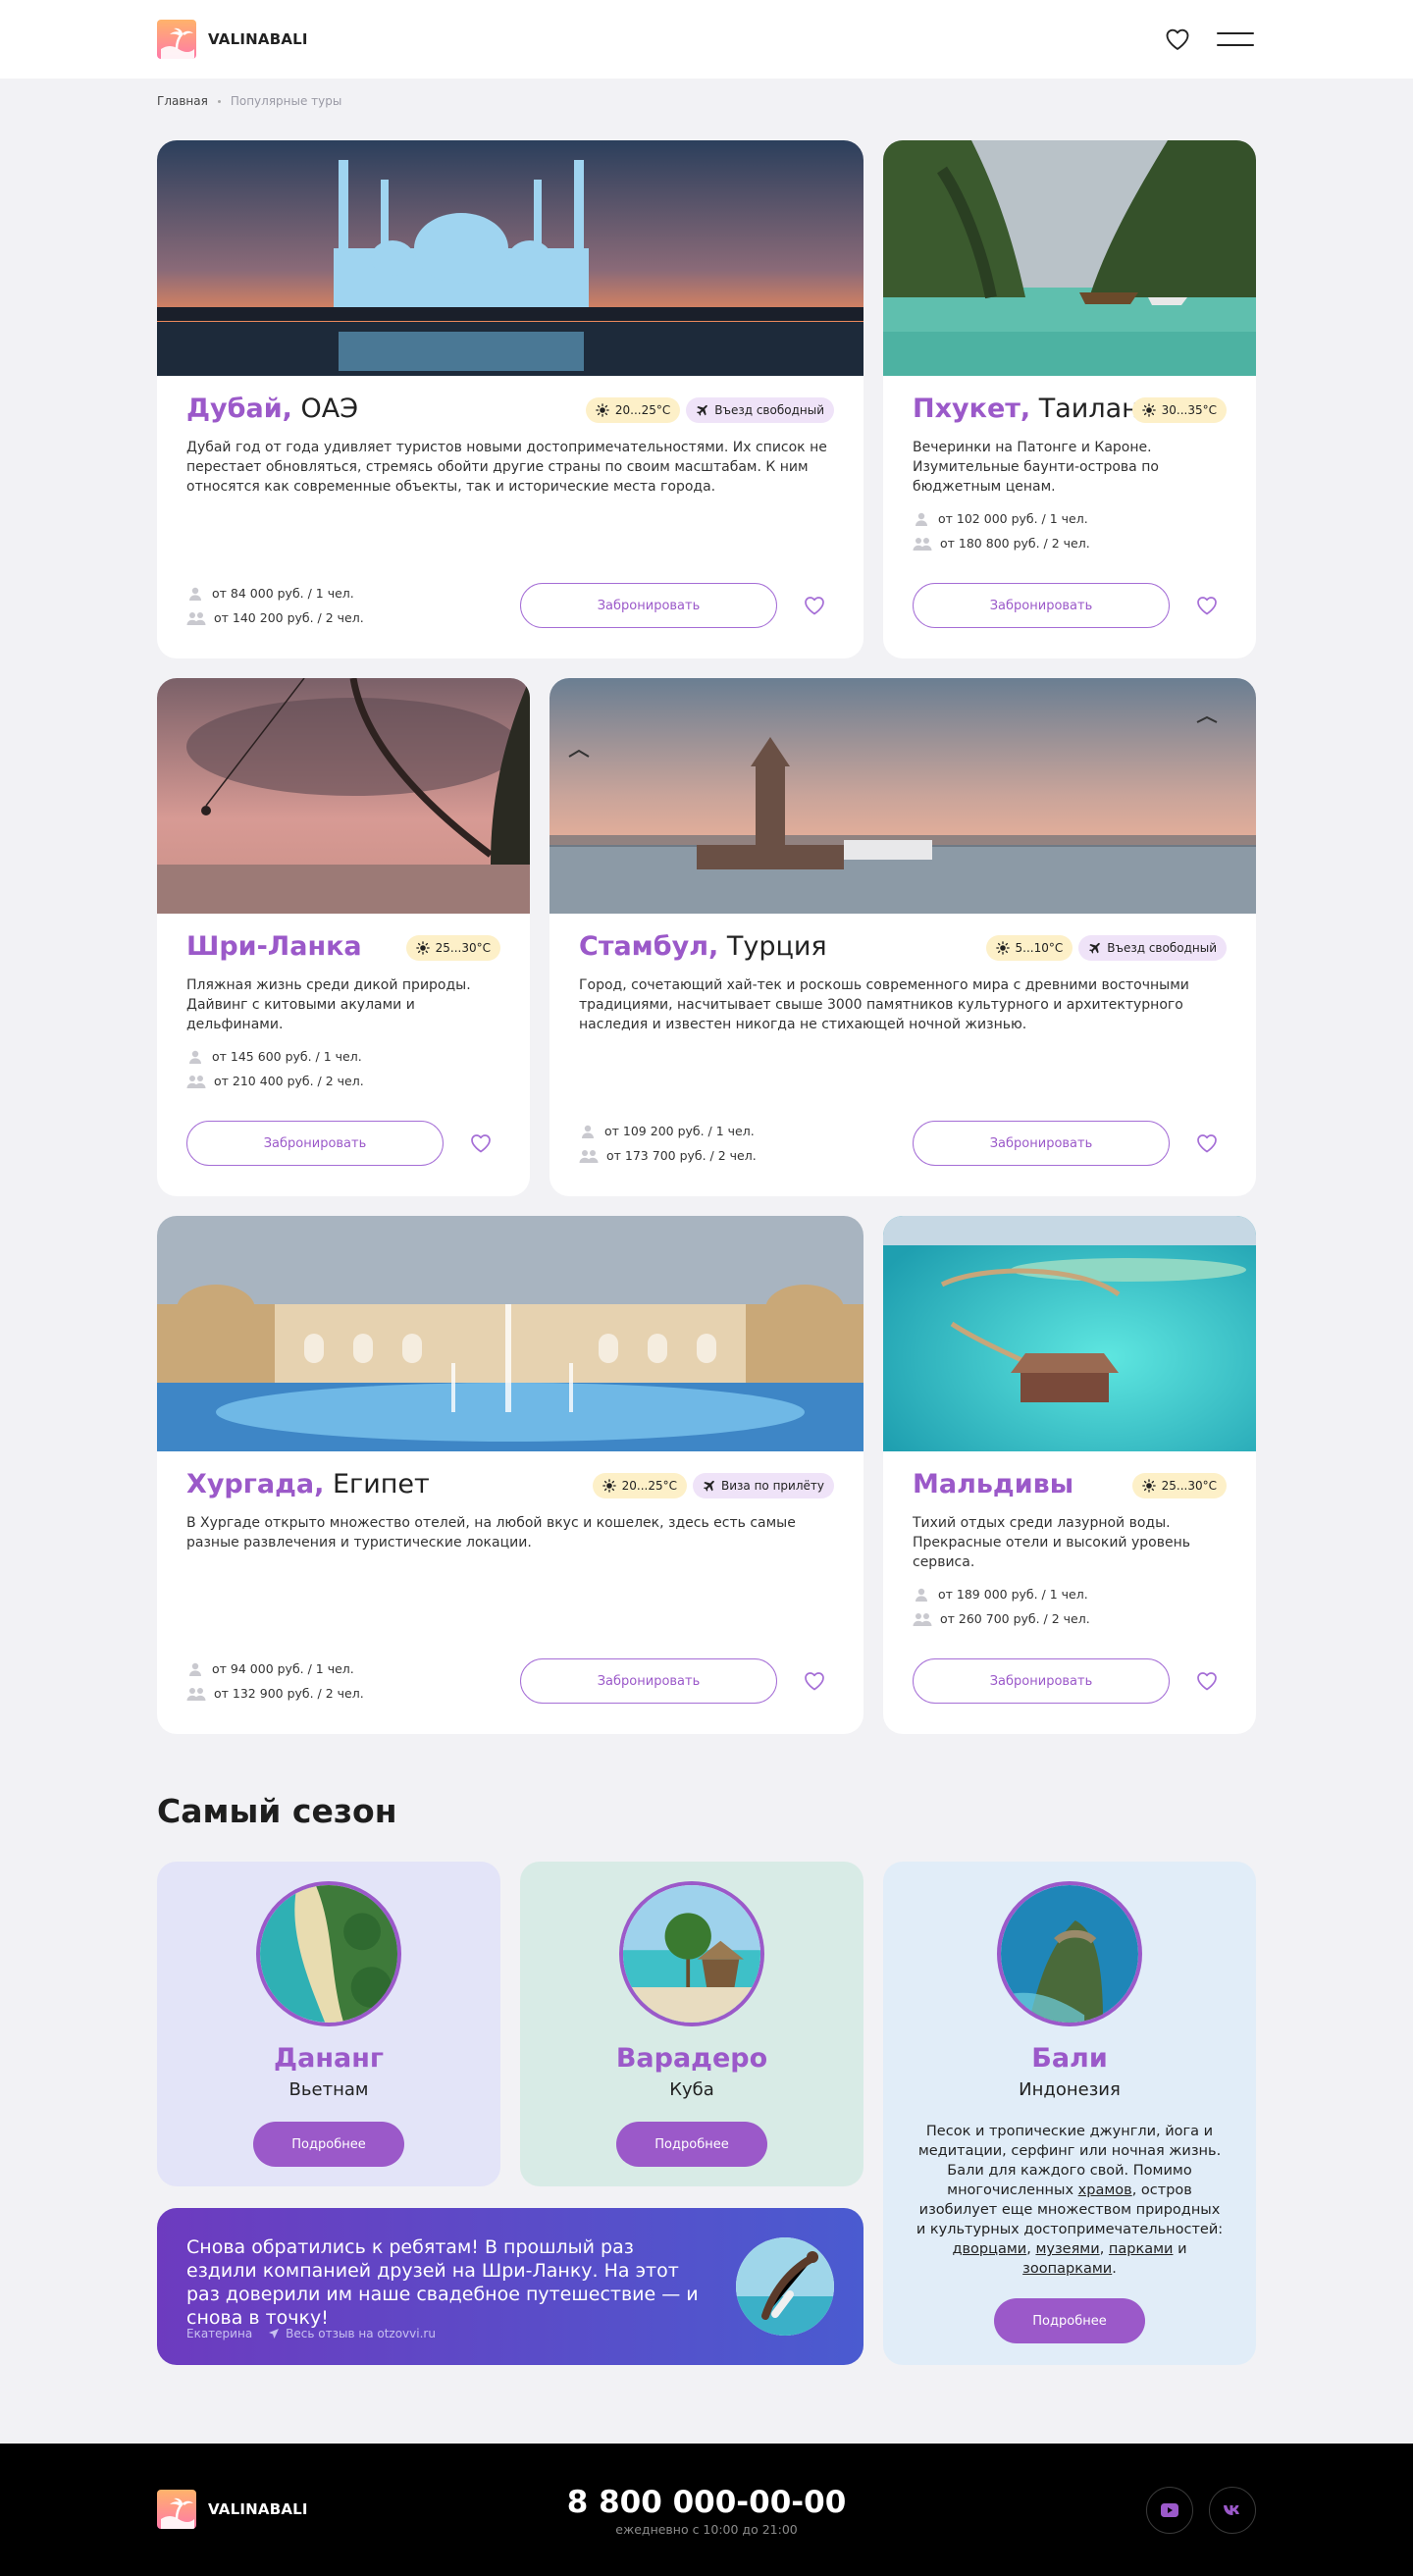 The image size is (1413, 2576). Describe the element at coordinates (921, 1595) in the screenshot. I see `person-icon` at that location.